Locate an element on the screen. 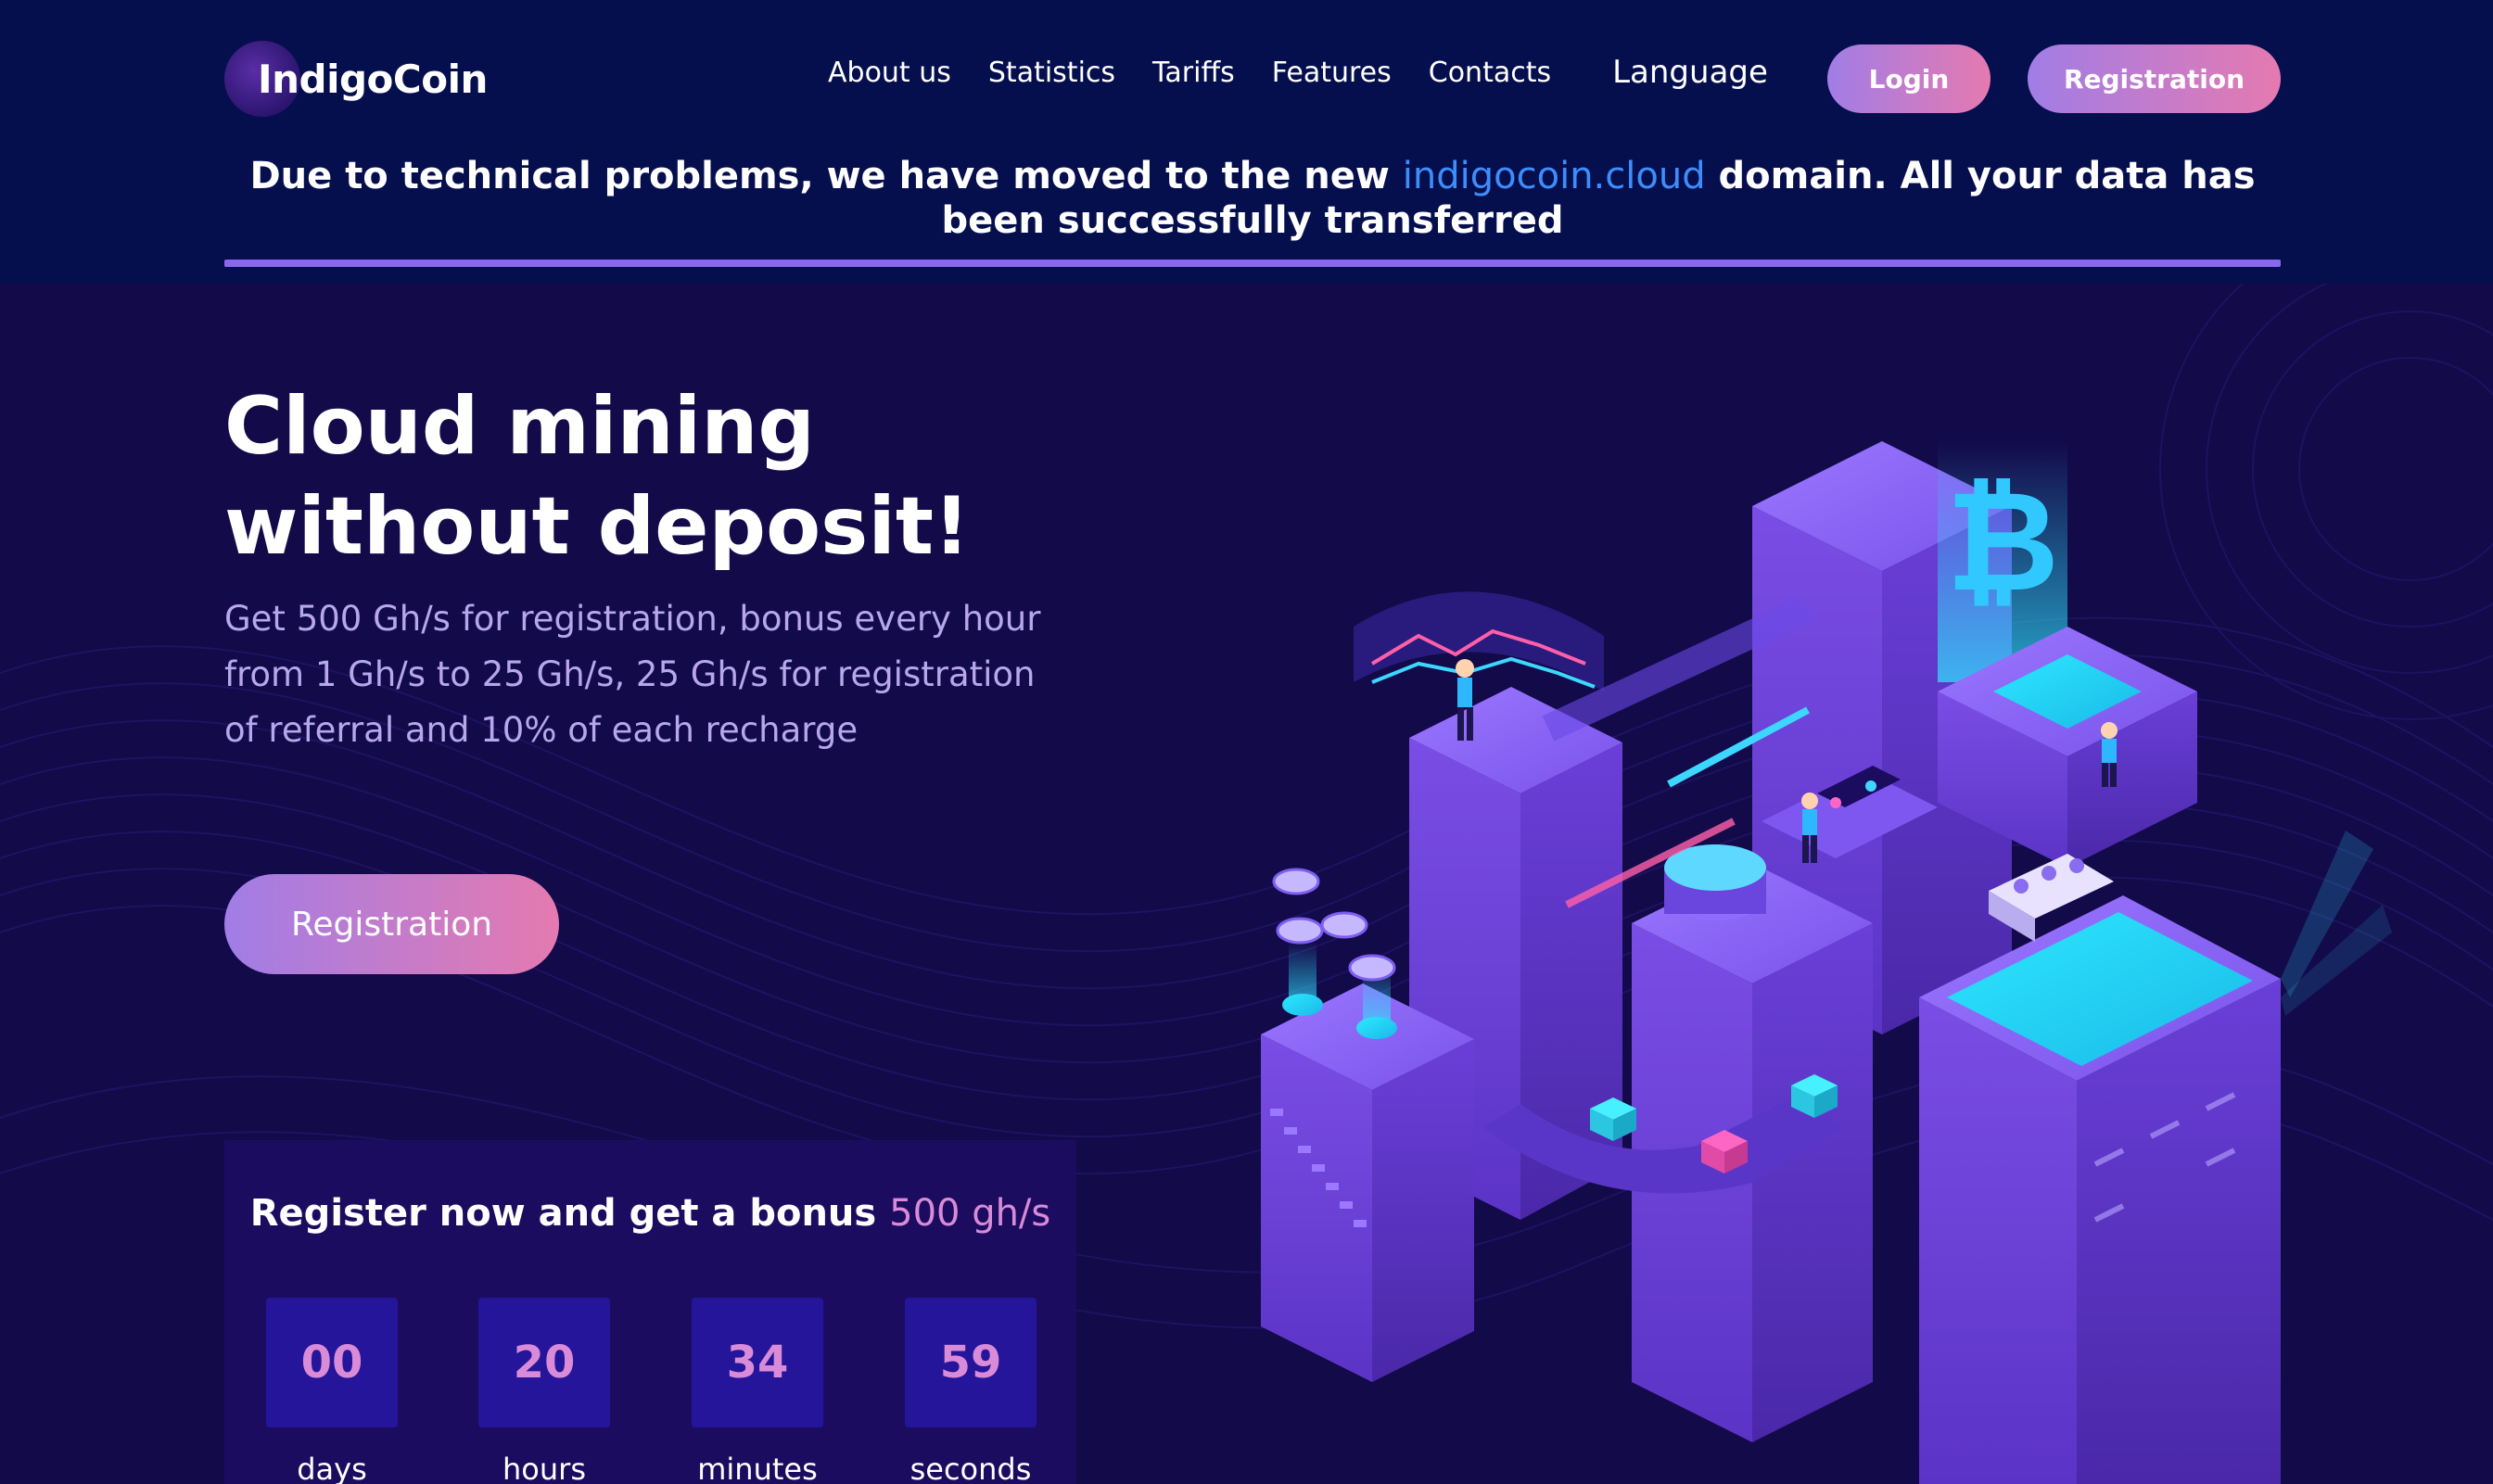  notice-domain-link: indigocoin.cloud is located at coordinates (1554, 176).